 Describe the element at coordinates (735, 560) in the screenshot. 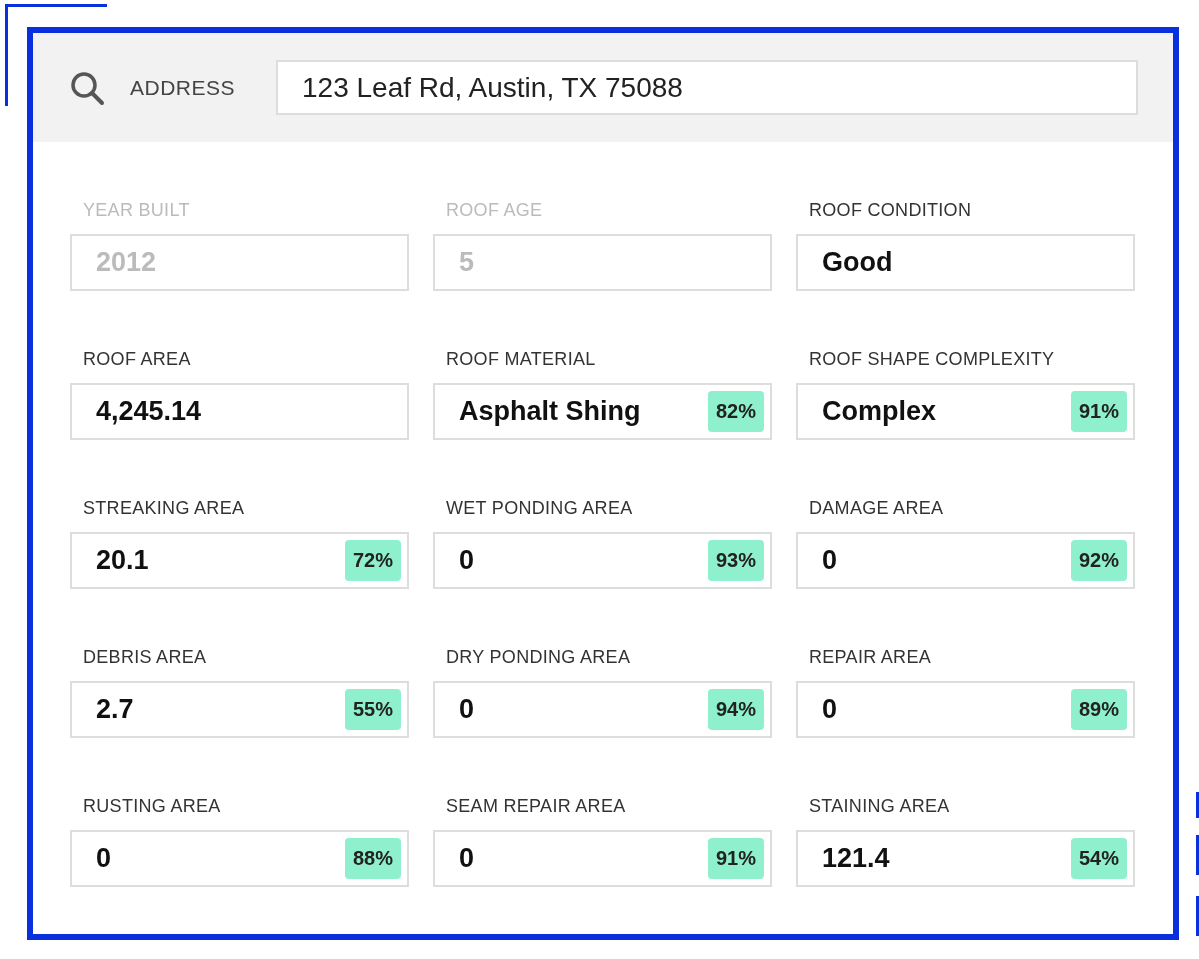

I see `confidence-badge: 93%` at that location.